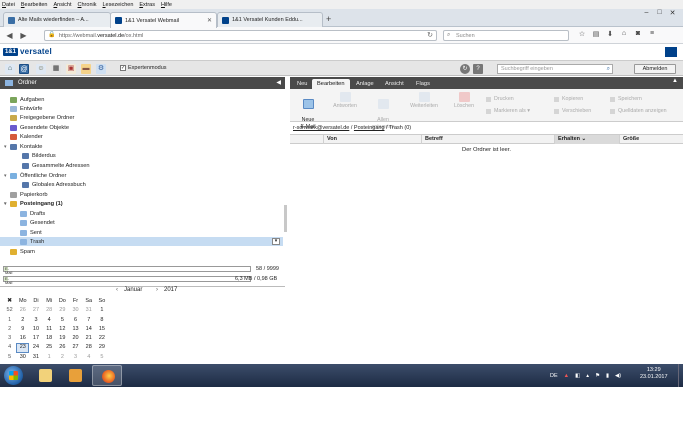 The height and width of the screenshot is (429, 683). I want to click on folder-kontakte: ▾ Kontakte, so click(23, 146).